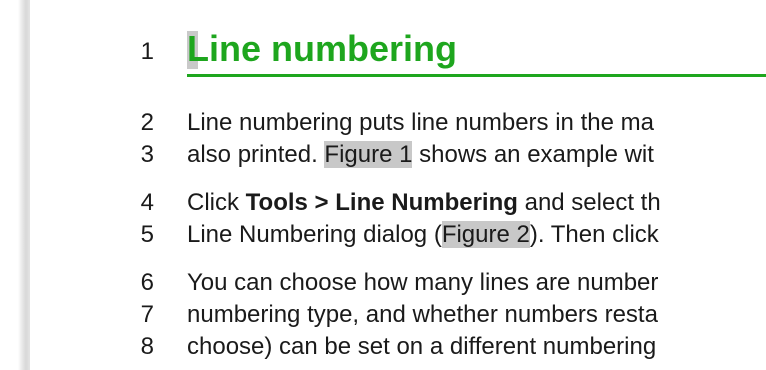 Image resolution: width=766 pixels, height=370 pixels. What do you see at coordinates (322, 49) in the screenshot?
I see `heading-title: Line numbering` at bounding box center [322, 49].